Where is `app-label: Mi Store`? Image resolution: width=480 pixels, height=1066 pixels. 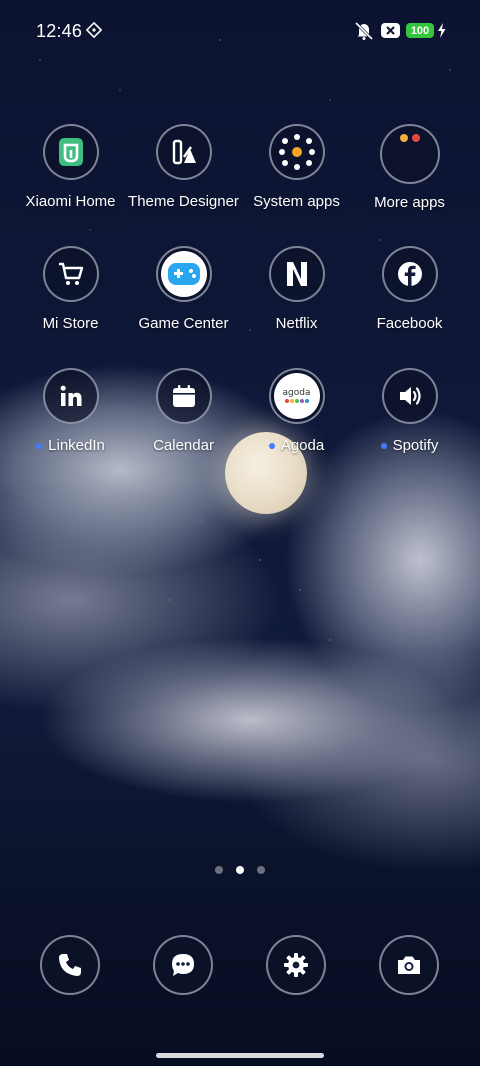
app-label: Mi Store is located at coordinates (70, 323).